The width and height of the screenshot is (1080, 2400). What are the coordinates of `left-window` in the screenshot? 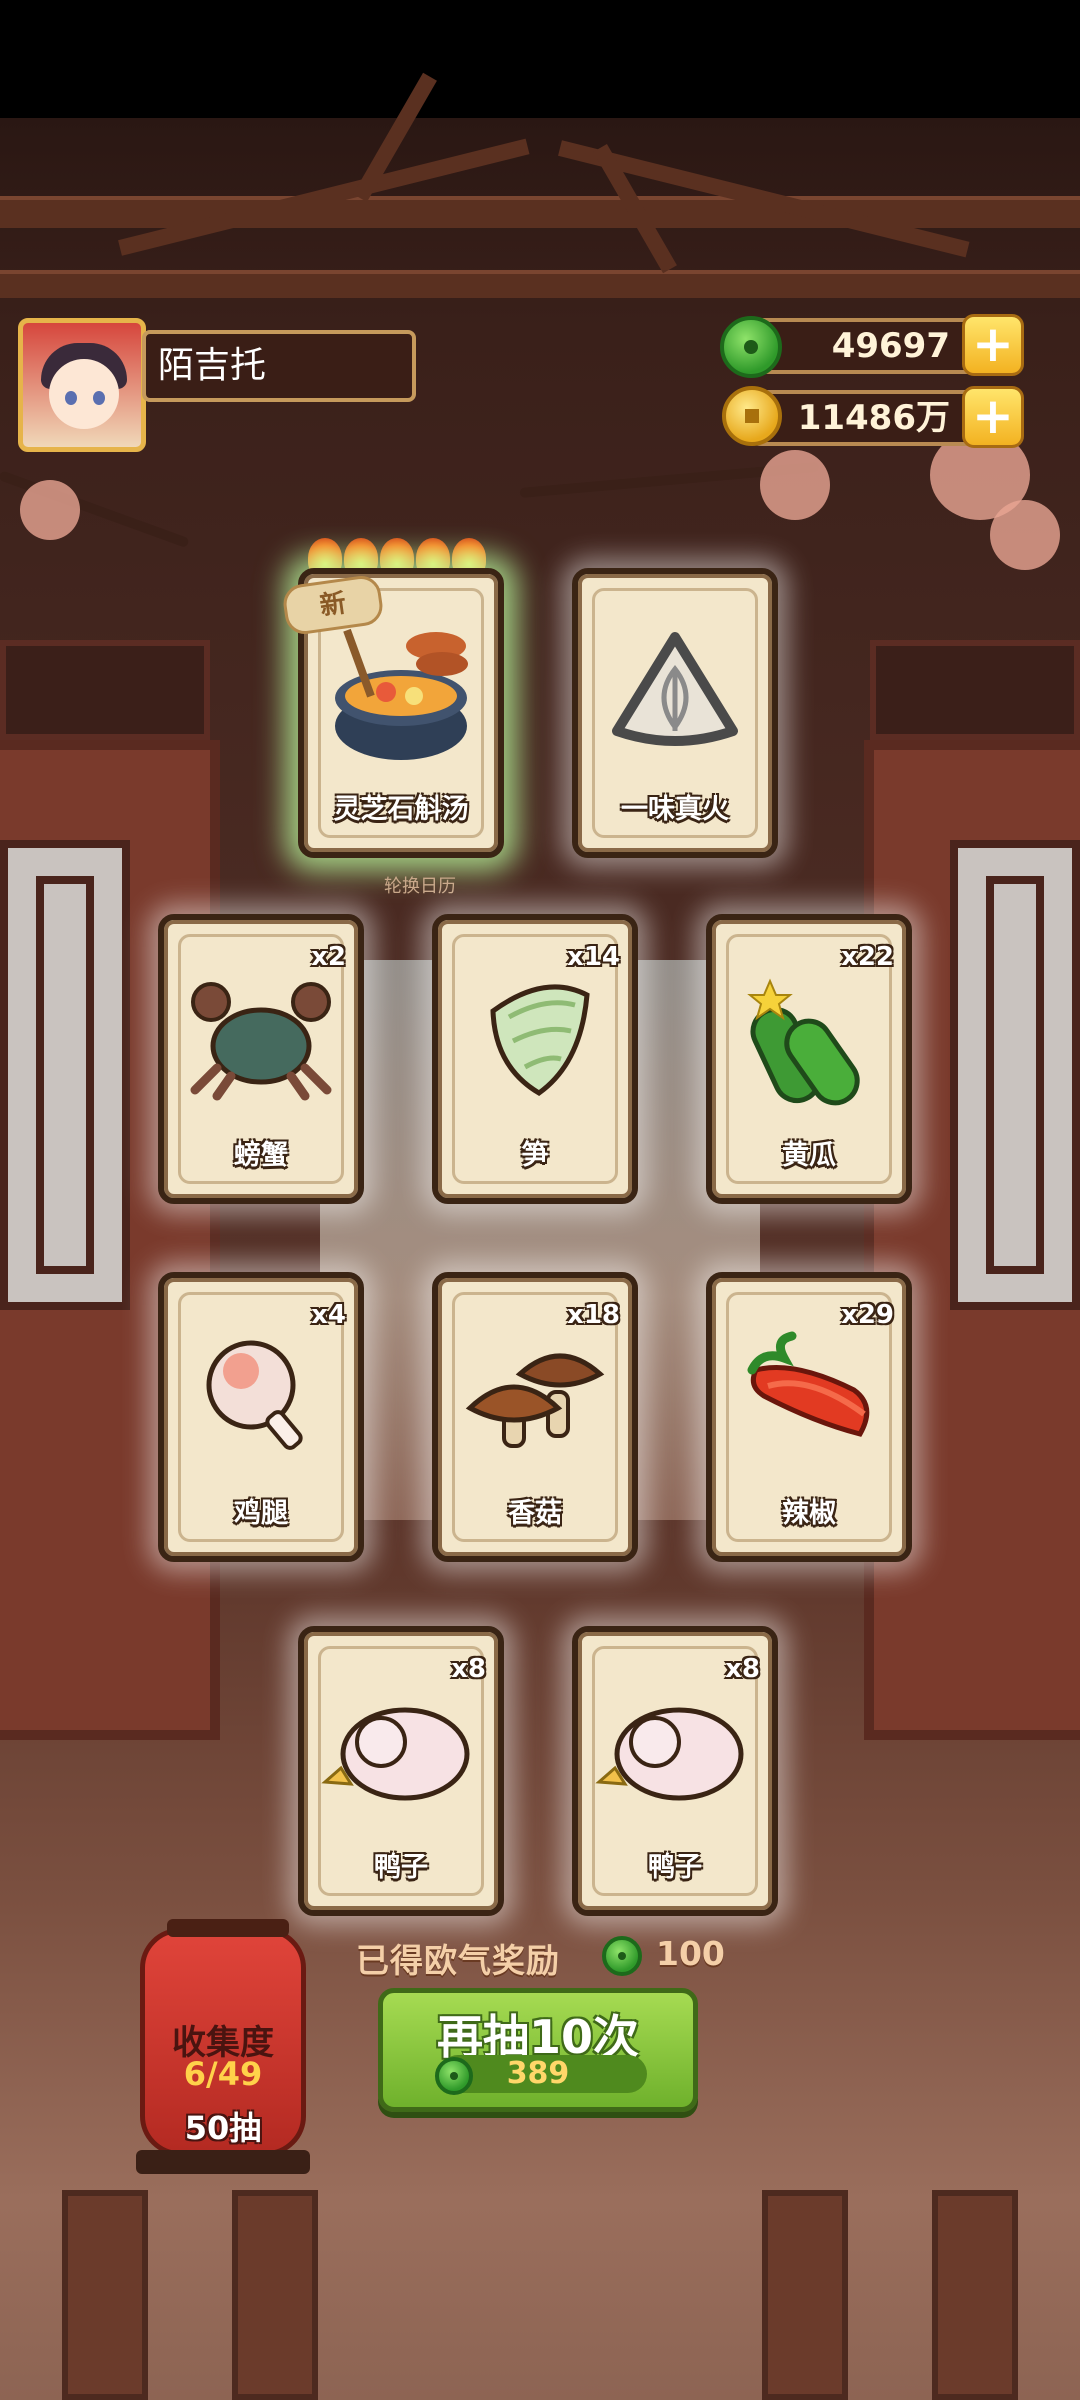 It's located at (65, 1075).